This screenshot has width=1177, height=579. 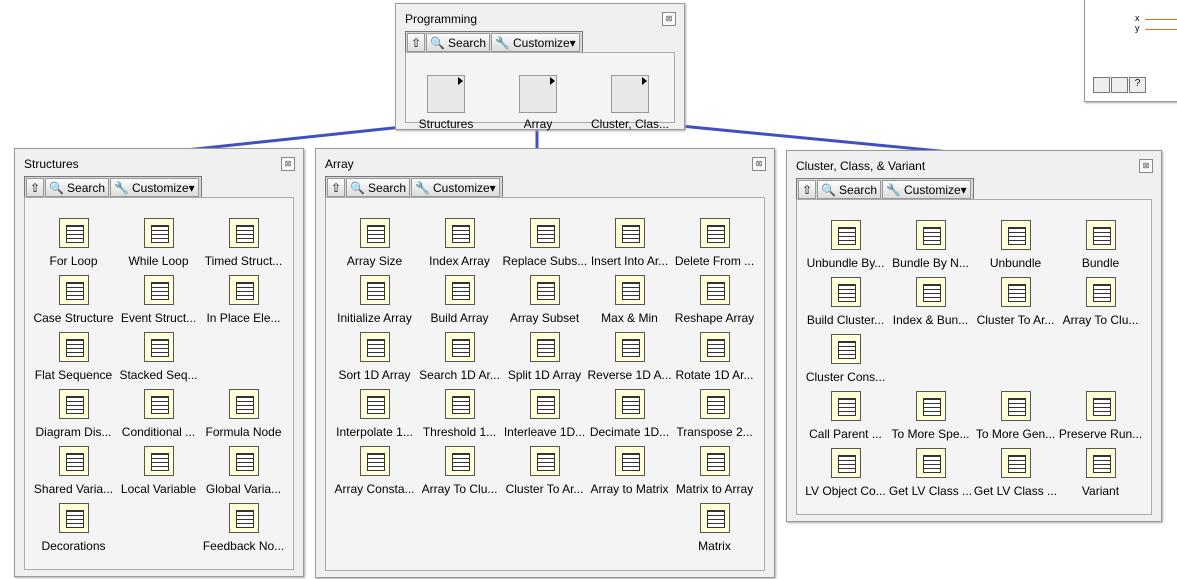 I want to click on block-diagram-icon, so click(x=1101, y=85).